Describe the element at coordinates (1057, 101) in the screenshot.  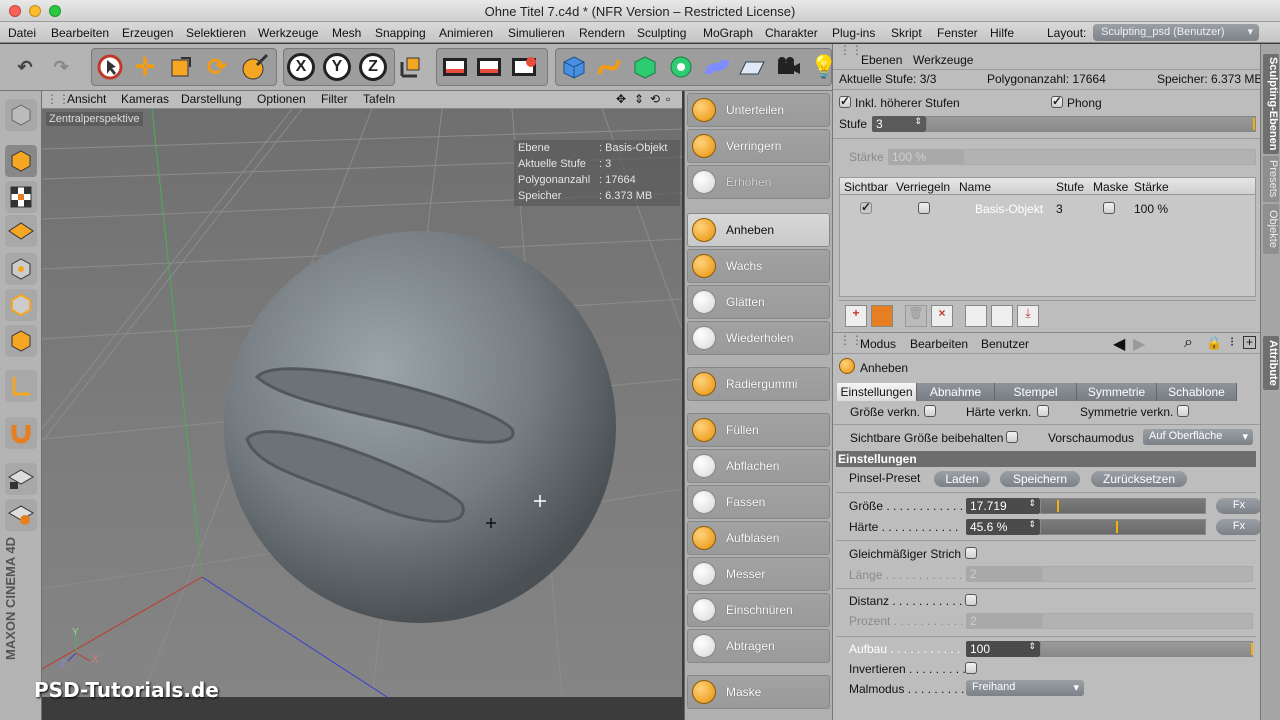
I see `phong-checkbox` at that location.